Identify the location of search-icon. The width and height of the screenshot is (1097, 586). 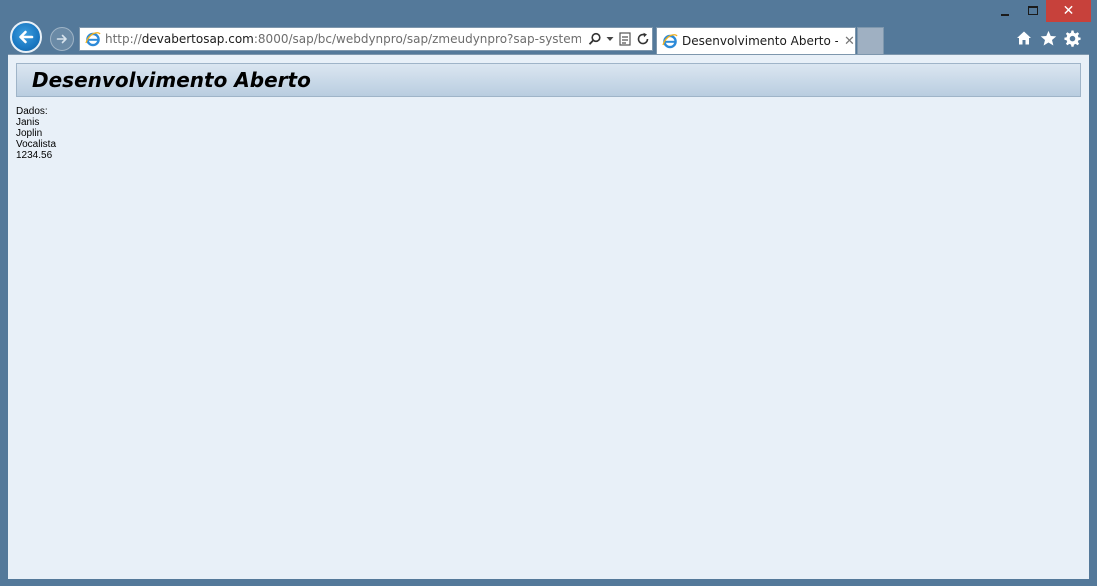
(594, 38).